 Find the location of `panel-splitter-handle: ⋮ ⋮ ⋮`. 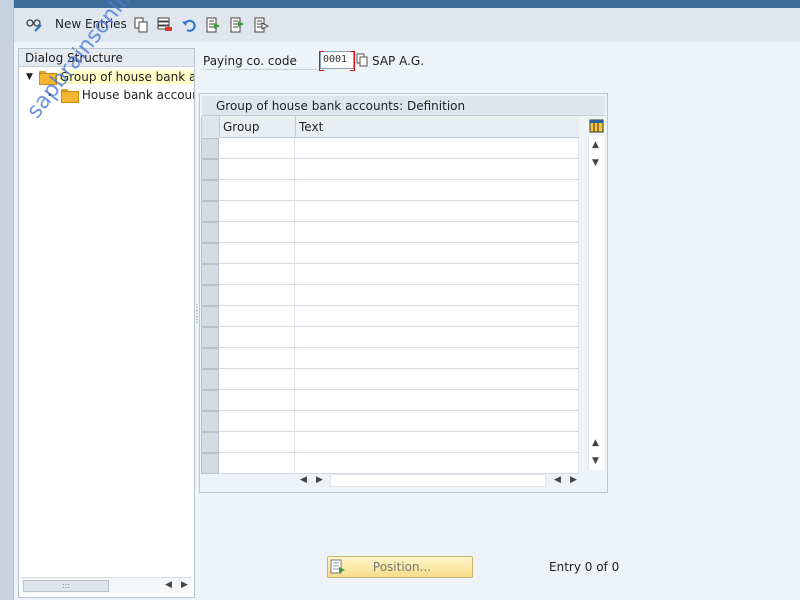

panel-splitter-handle: ⋮ ⋮ ⋮ is located at coordinates (197, 317).